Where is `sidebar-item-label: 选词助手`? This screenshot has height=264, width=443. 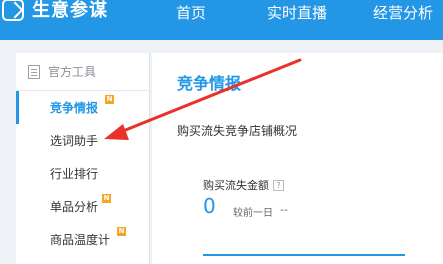 sidebar-item-label: 选词助手 is located at coordinates (74, 141).